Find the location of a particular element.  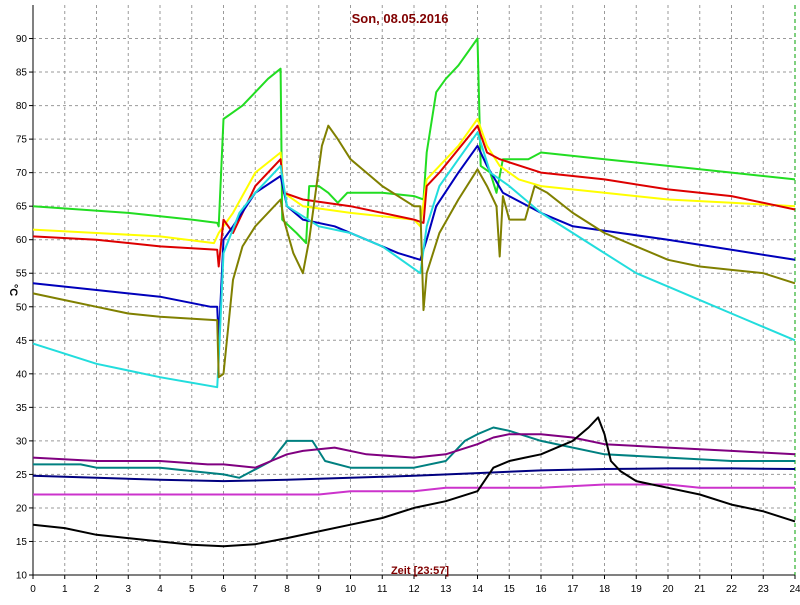

y-tick-label: 75 is located at coordinates (22, 140).